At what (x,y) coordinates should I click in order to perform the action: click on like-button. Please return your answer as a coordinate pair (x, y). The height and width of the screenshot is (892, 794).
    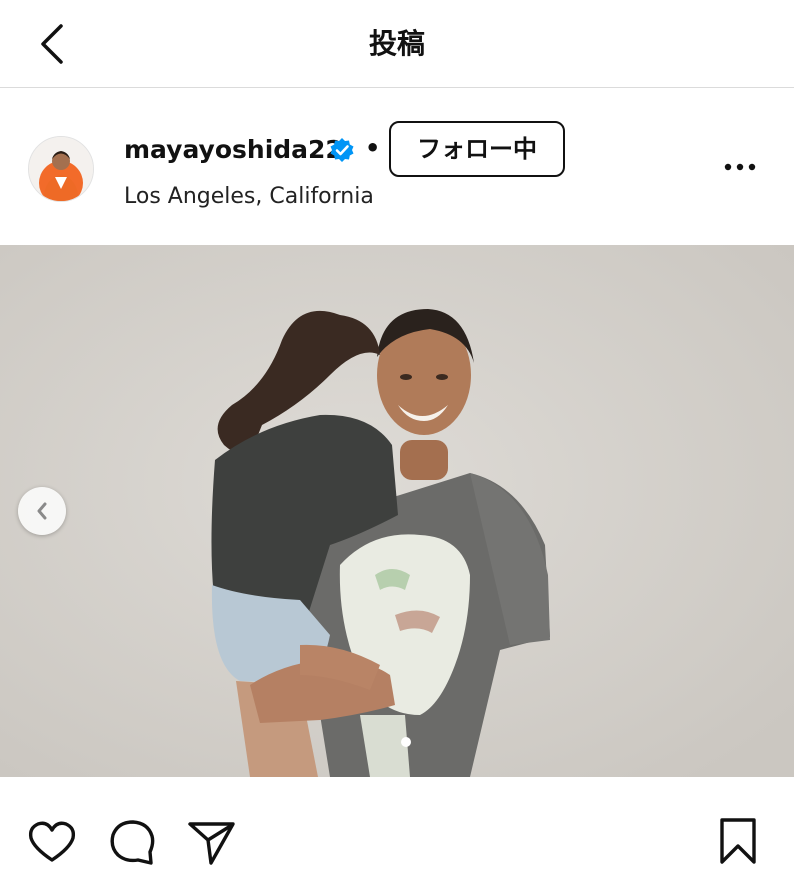
    Looking at the image, I should click on (52, 842).